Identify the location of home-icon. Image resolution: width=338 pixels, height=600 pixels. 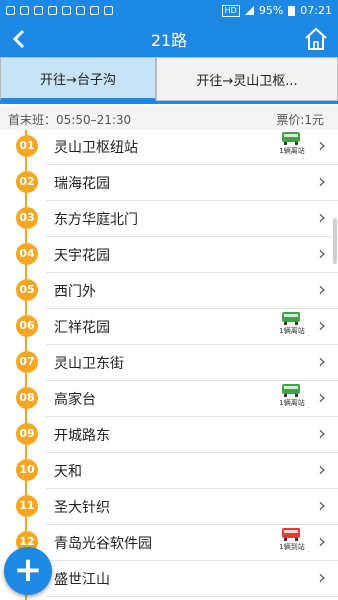
(316, 39).